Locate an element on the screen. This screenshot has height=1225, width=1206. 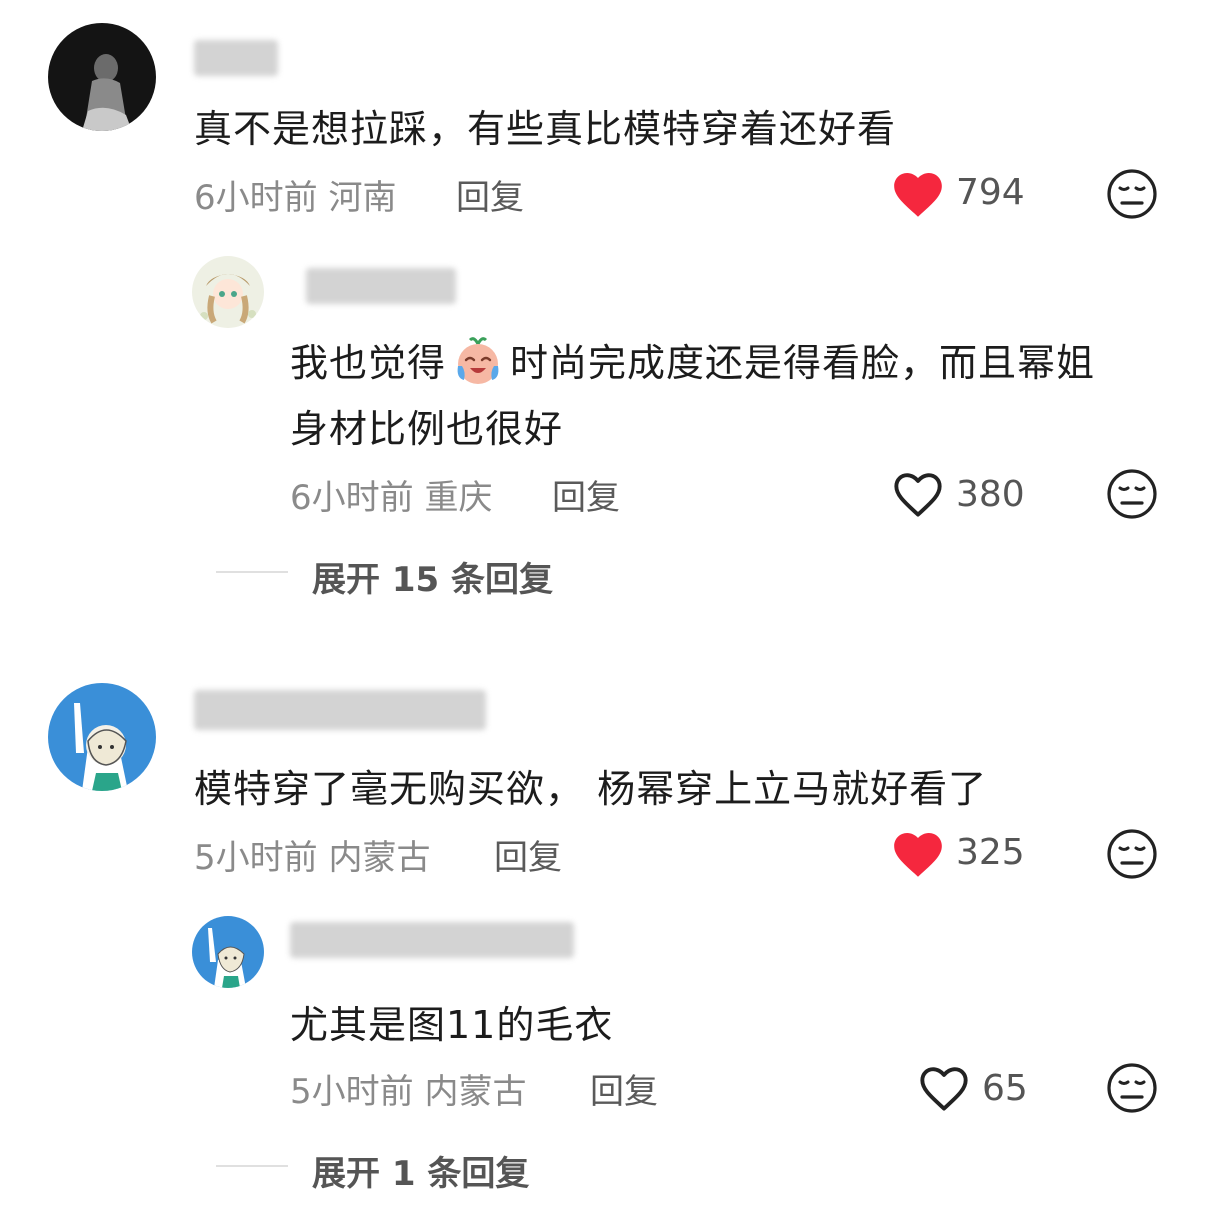
reply-text-before-emoji: 我也觉得 is located at coordinates (368, 363).